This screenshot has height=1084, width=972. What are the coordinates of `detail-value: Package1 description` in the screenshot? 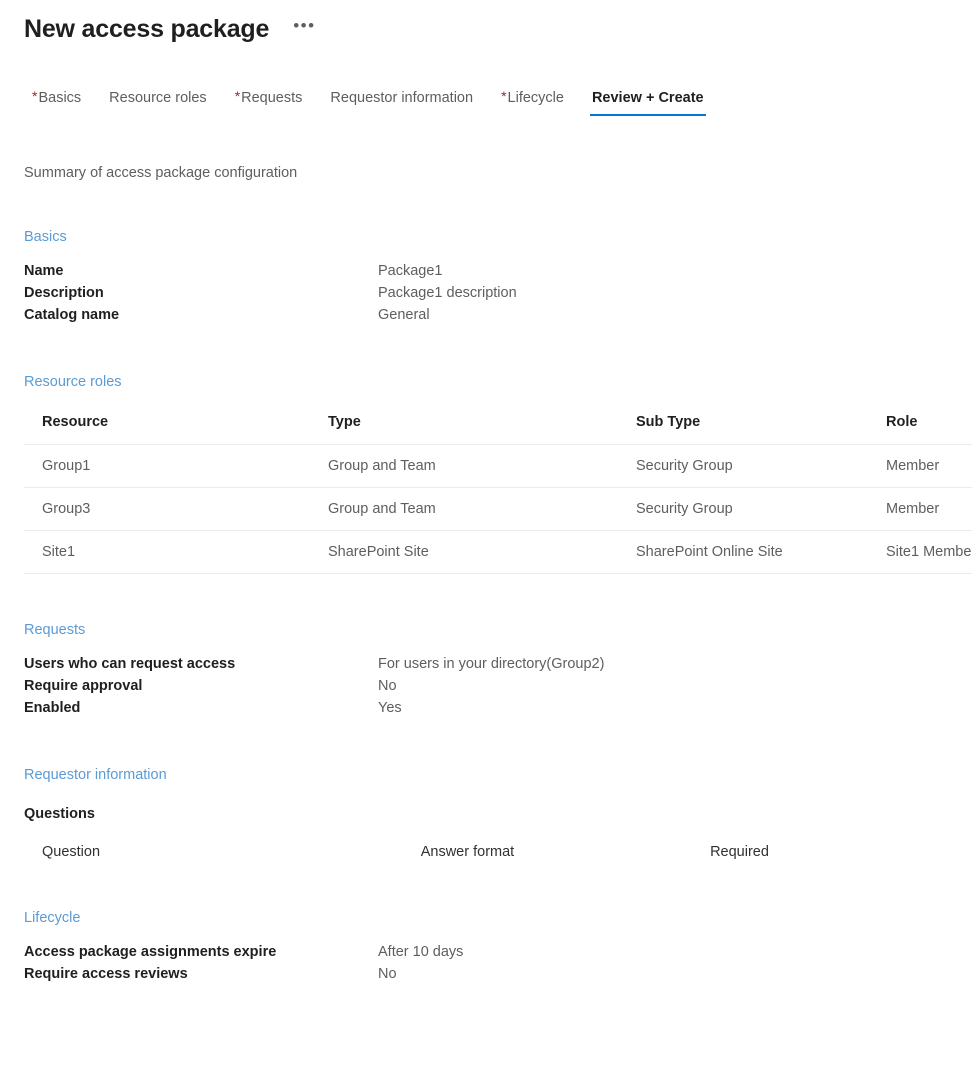 It's located at (447, 293).